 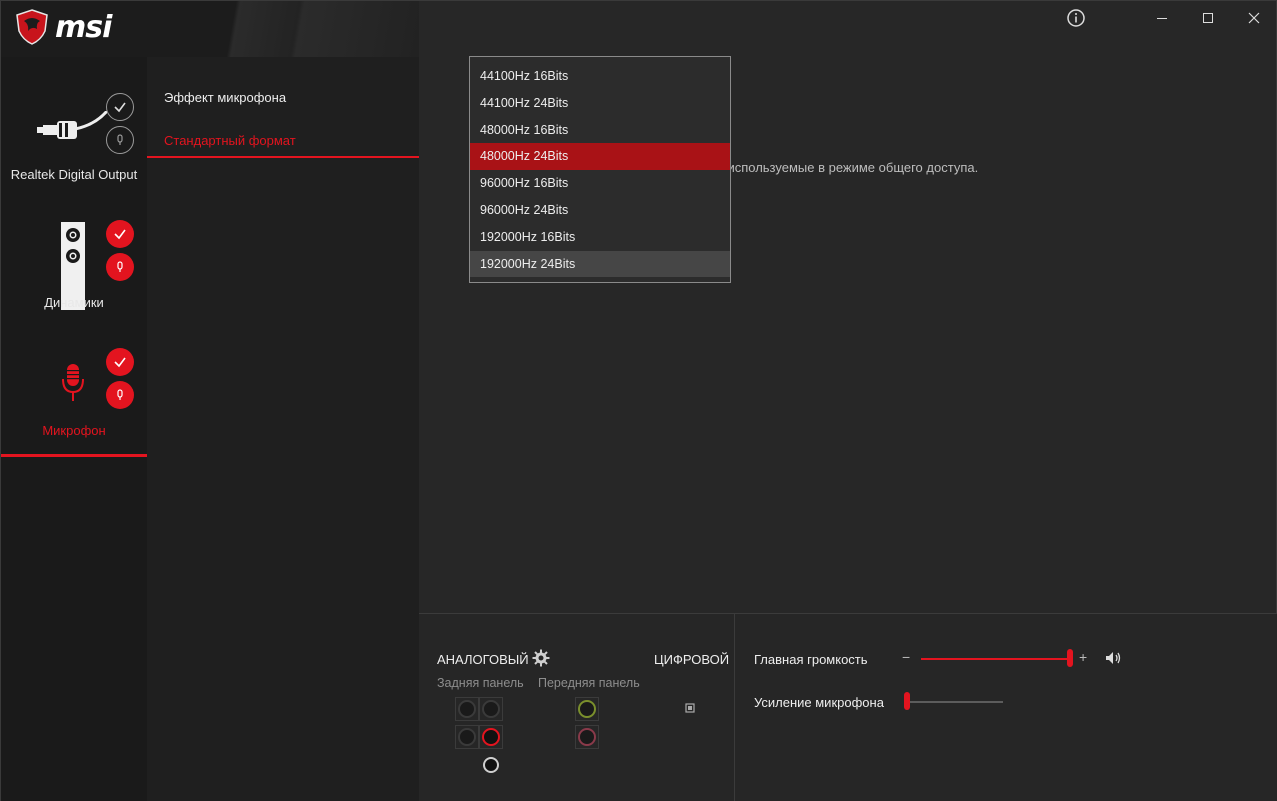 What do you see at coordinates (230, 140) in the screenshot?
I see `menu-item-default-format: Стандартный формат` at bounding box center [230, 140].